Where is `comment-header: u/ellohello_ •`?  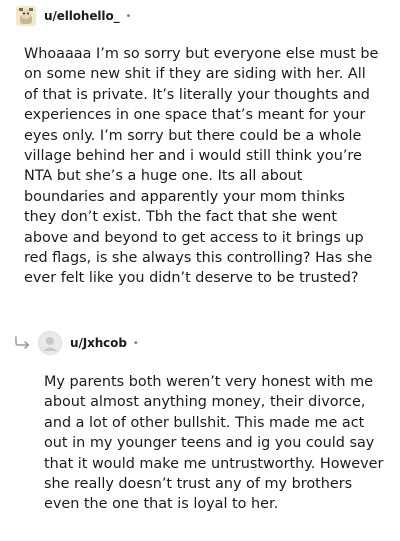
comment-header: u/ellohello_ • is located at coordinates (73, 16).